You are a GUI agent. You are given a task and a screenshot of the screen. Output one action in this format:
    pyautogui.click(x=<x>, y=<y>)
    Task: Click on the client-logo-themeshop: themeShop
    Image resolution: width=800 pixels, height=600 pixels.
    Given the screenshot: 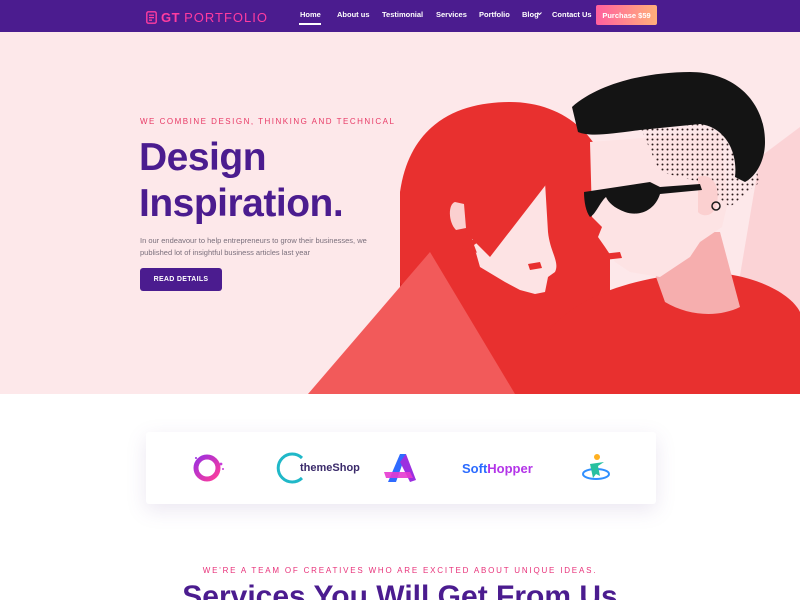 What is the action you would take?
    pyautogui.click(x=316, y=468)
    